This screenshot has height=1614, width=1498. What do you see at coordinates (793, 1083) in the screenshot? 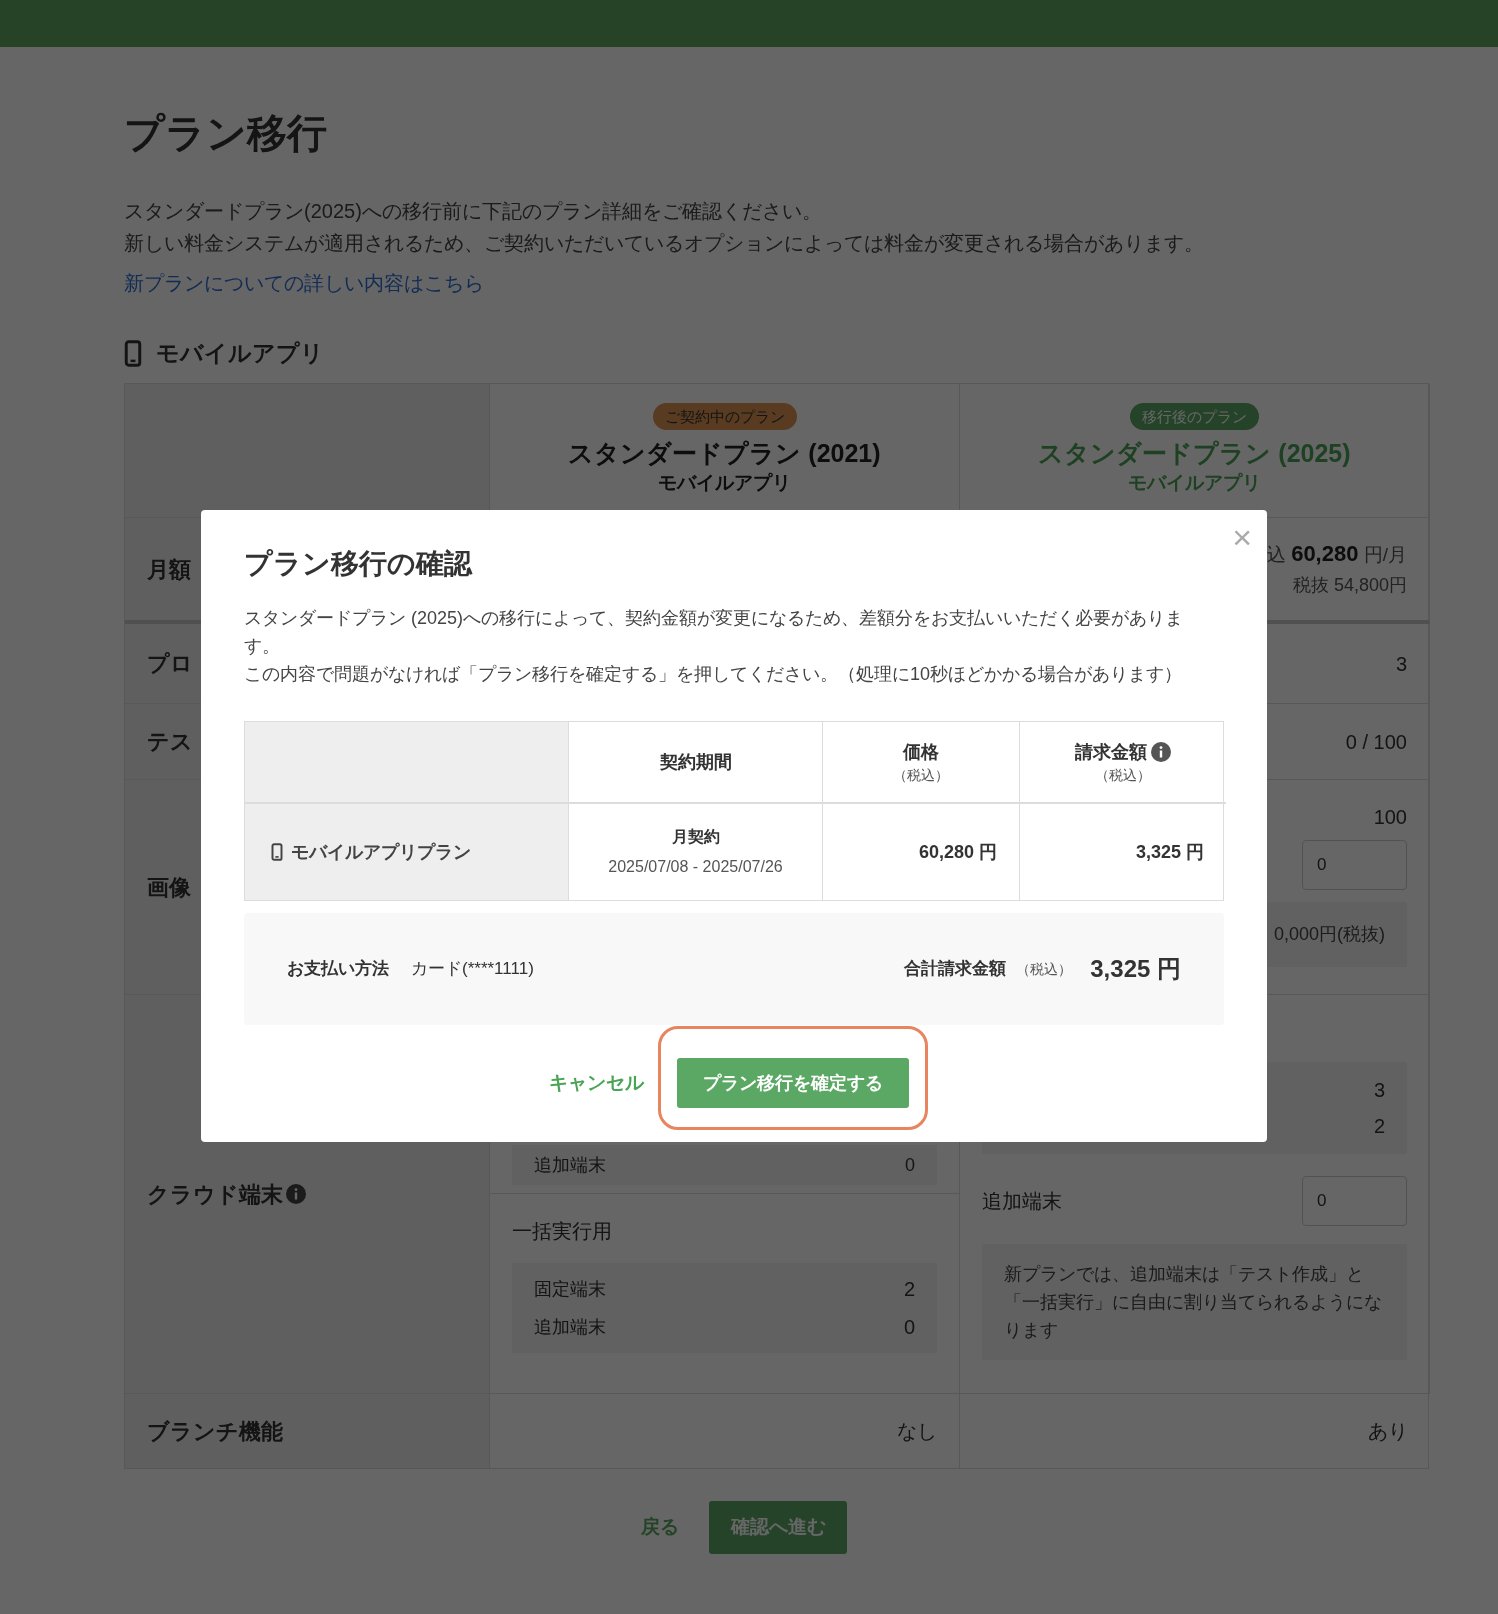
I see `confirm-button: プラン移行を確定する` at bounding box center [793, 1083].